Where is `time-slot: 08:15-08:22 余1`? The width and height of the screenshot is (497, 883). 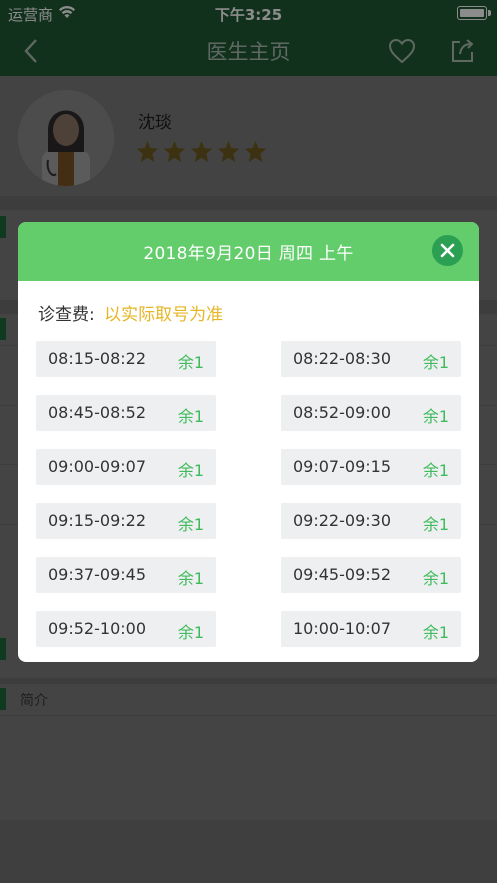
time-slot: 08:15-08:22 余1 is located at coordinates (126, 359).